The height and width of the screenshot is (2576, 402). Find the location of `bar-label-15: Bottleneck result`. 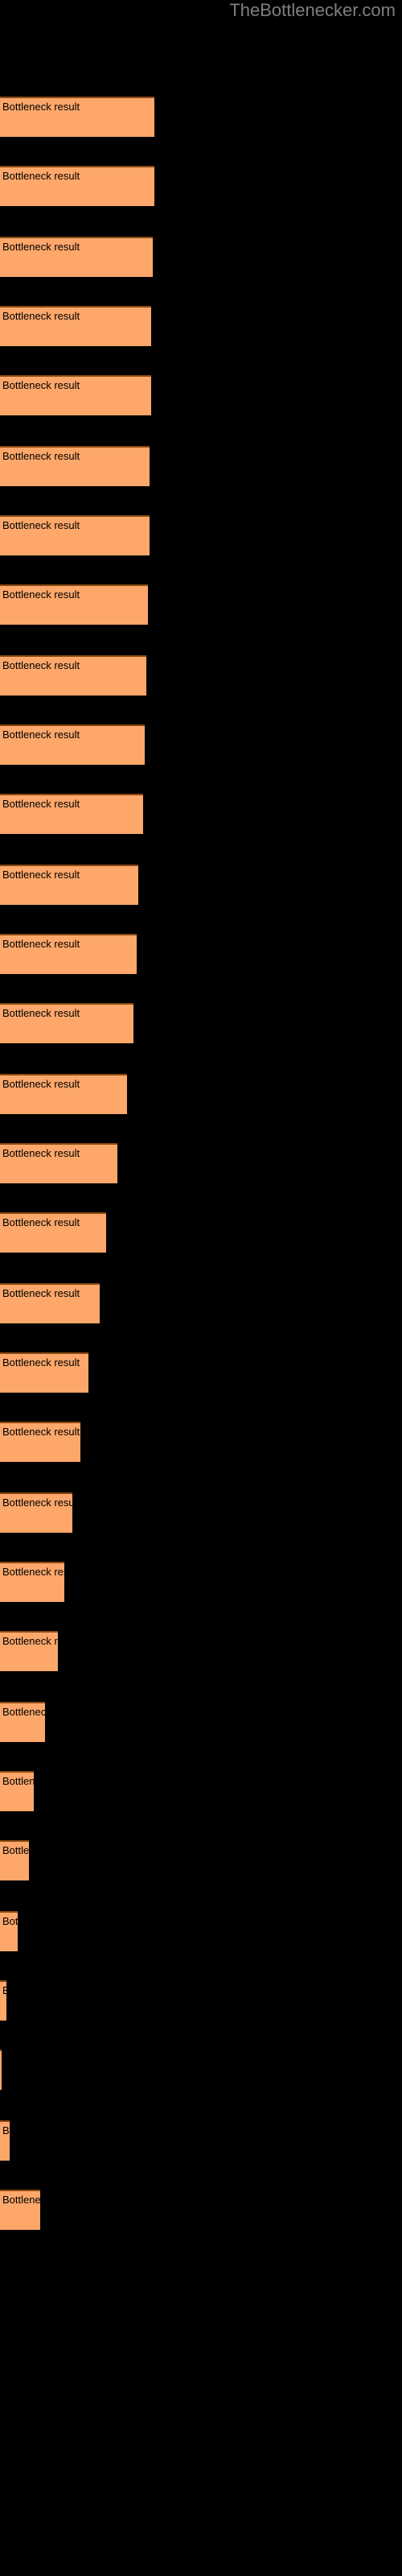

bar-label-15: Bottleneck result is located at coordinates (41, 1153).